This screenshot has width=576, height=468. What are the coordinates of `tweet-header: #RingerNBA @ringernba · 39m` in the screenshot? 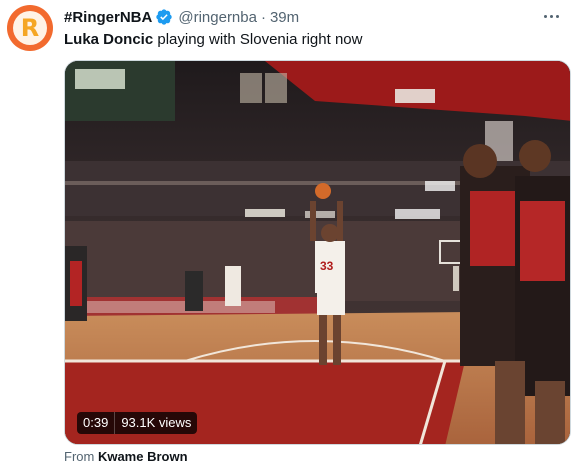 It's located at (181, 17).